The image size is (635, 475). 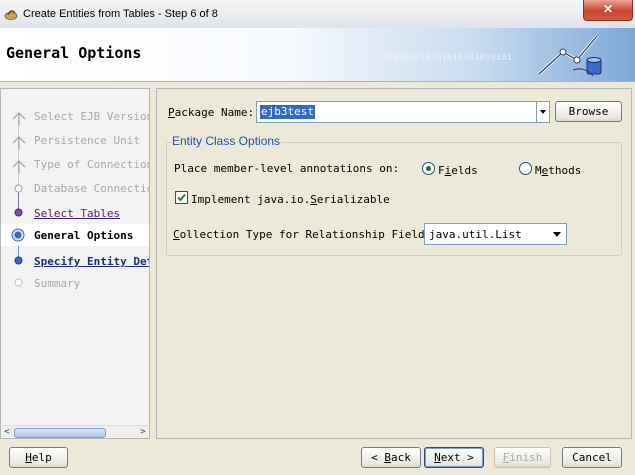 What do you see at coordinates (470, 457) in the screenshot?
I see `next-arrow-icon: >` at bounding box center [470, 457].